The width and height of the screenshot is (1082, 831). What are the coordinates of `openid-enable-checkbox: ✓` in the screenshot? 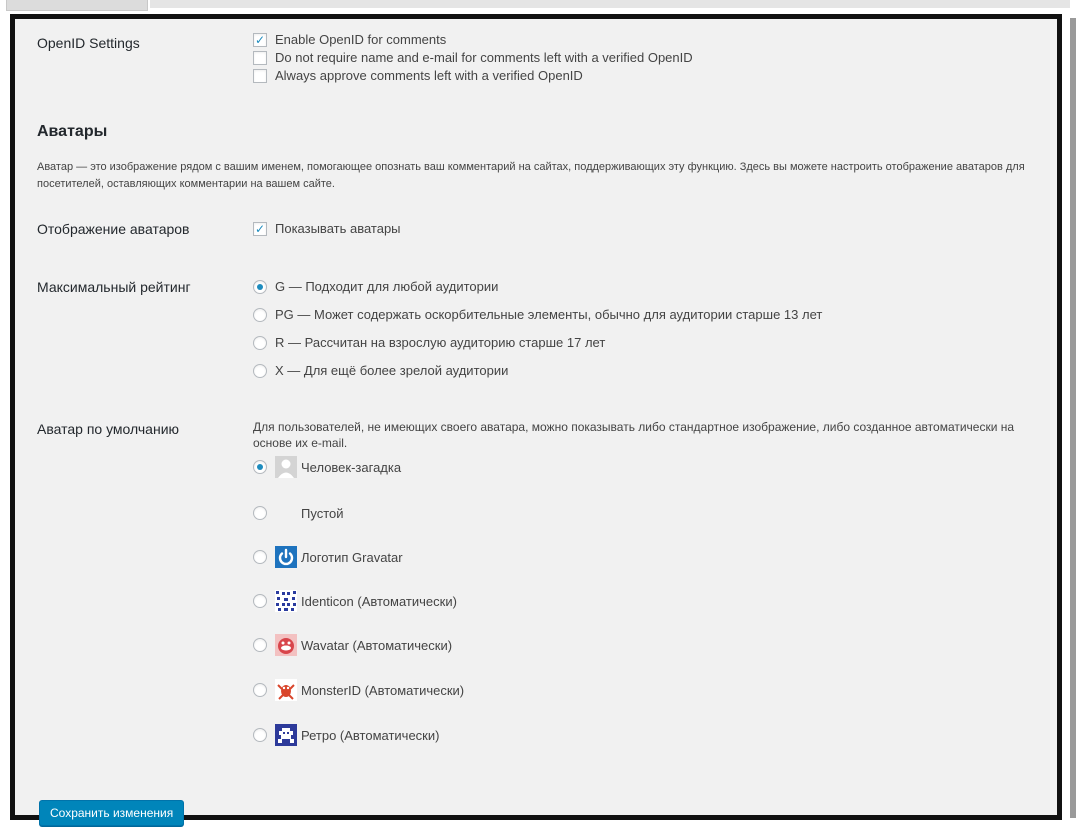 It's located at (260, 39).